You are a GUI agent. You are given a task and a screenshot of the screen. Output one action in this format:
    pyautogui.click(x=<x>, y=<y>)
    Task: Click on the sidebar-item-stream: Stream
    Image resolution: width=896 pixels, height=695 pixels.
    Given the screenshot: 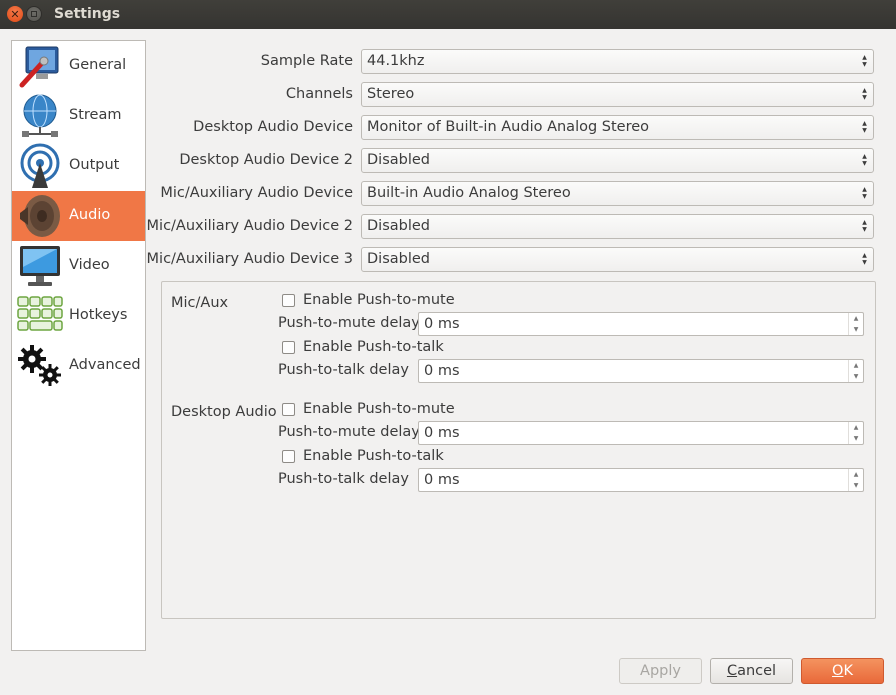 What is the action you would take?
    pyautogui.click(x=78, y=116)
    